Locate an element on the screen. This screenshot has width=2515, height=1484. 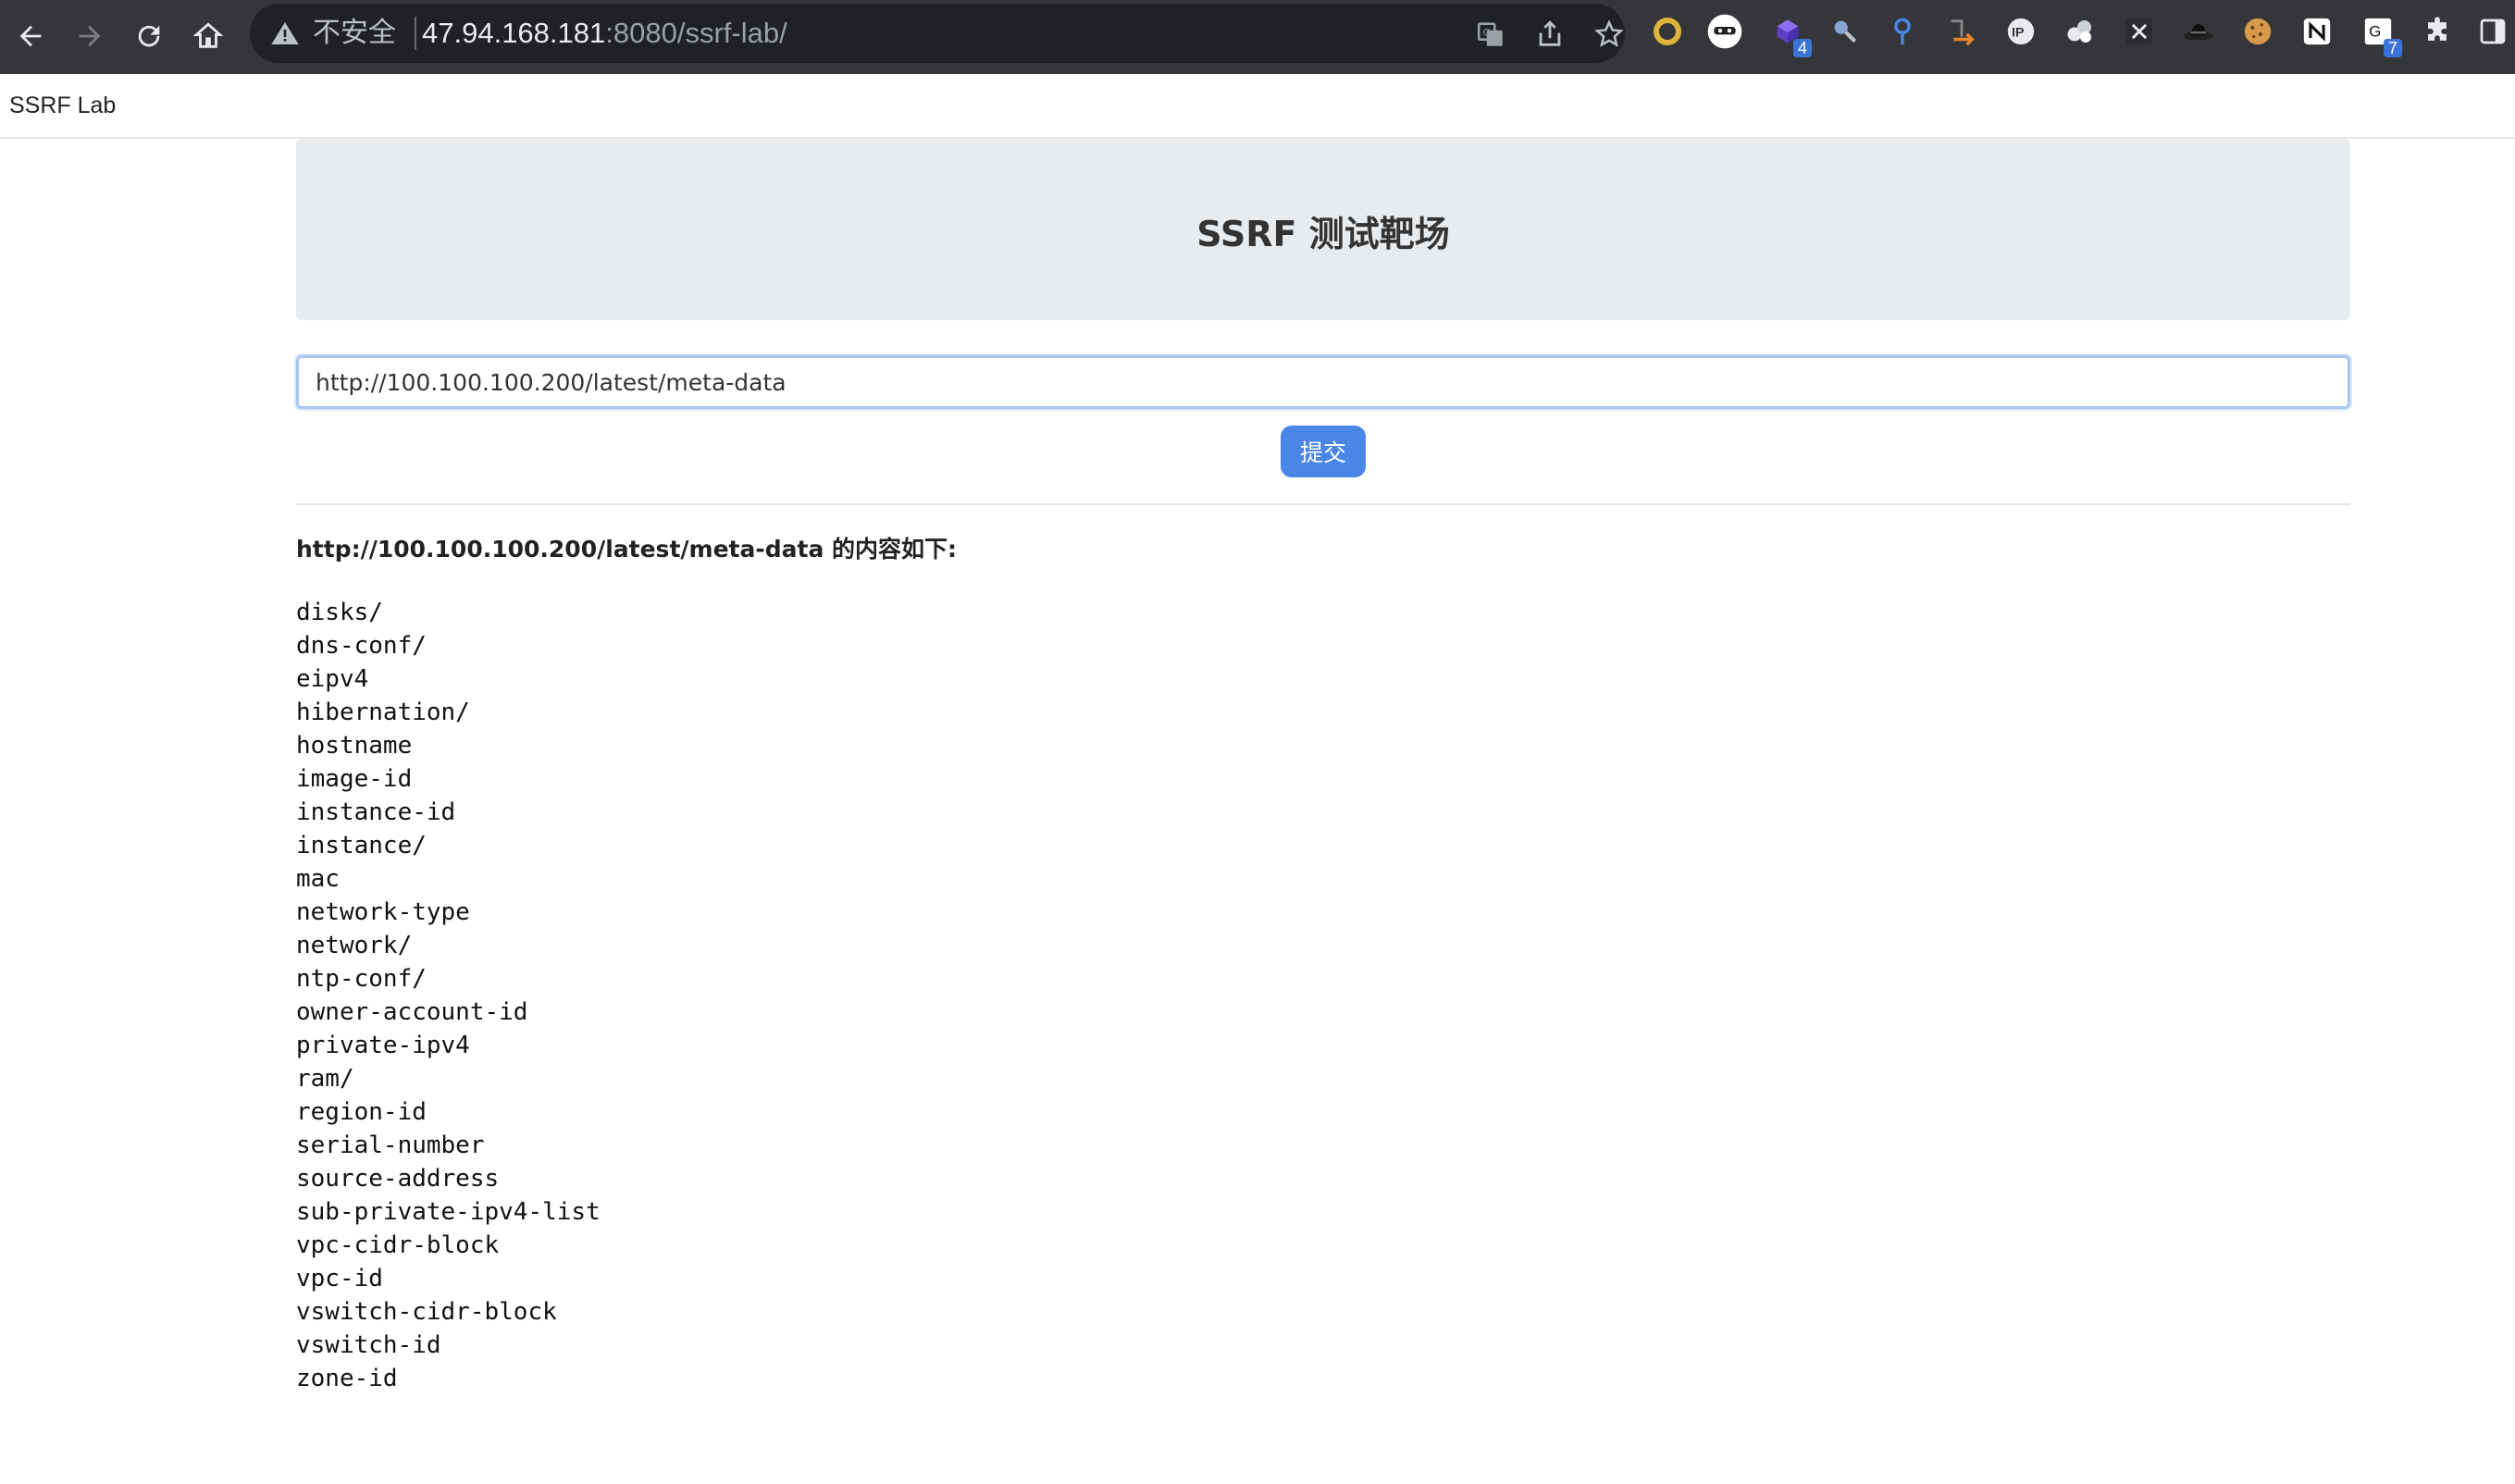
ip-extension-icon: IP is located at coordinates (2020, 31).